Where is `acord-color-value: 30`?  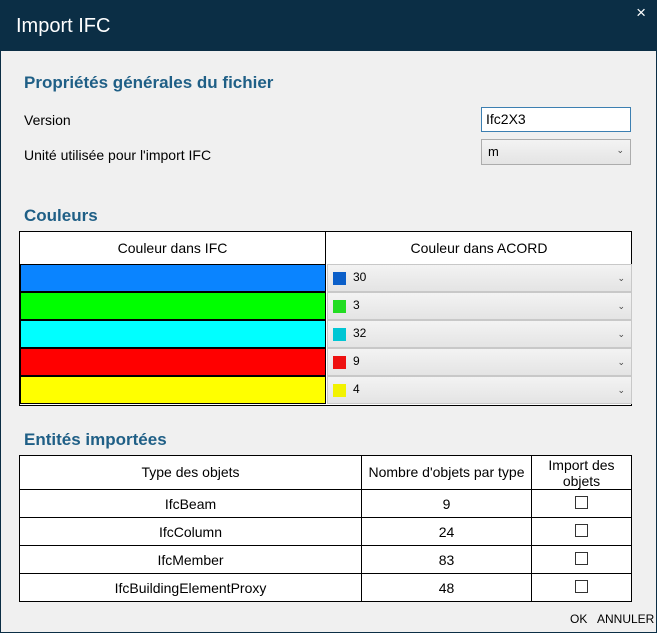
acord-color-value: 30 is located at coordinates (360, 277).